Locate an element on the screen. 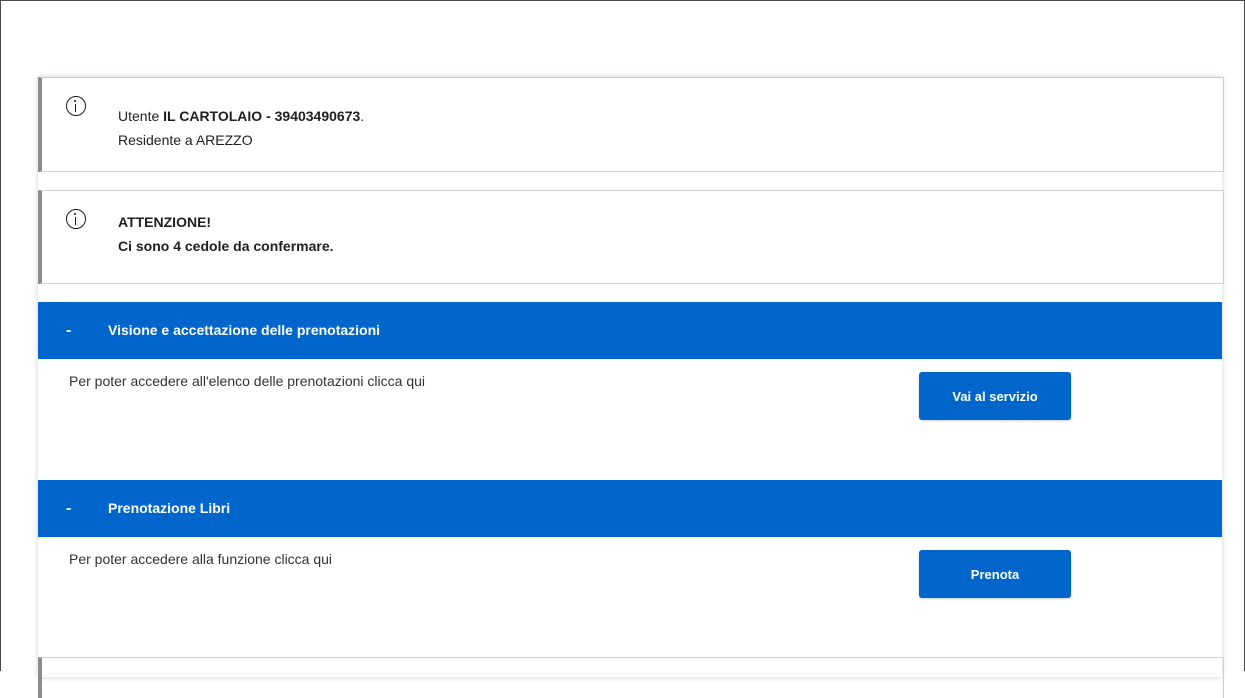 The image size is (1245, 698). next-callout-partial is located at coordinates (631, 677).